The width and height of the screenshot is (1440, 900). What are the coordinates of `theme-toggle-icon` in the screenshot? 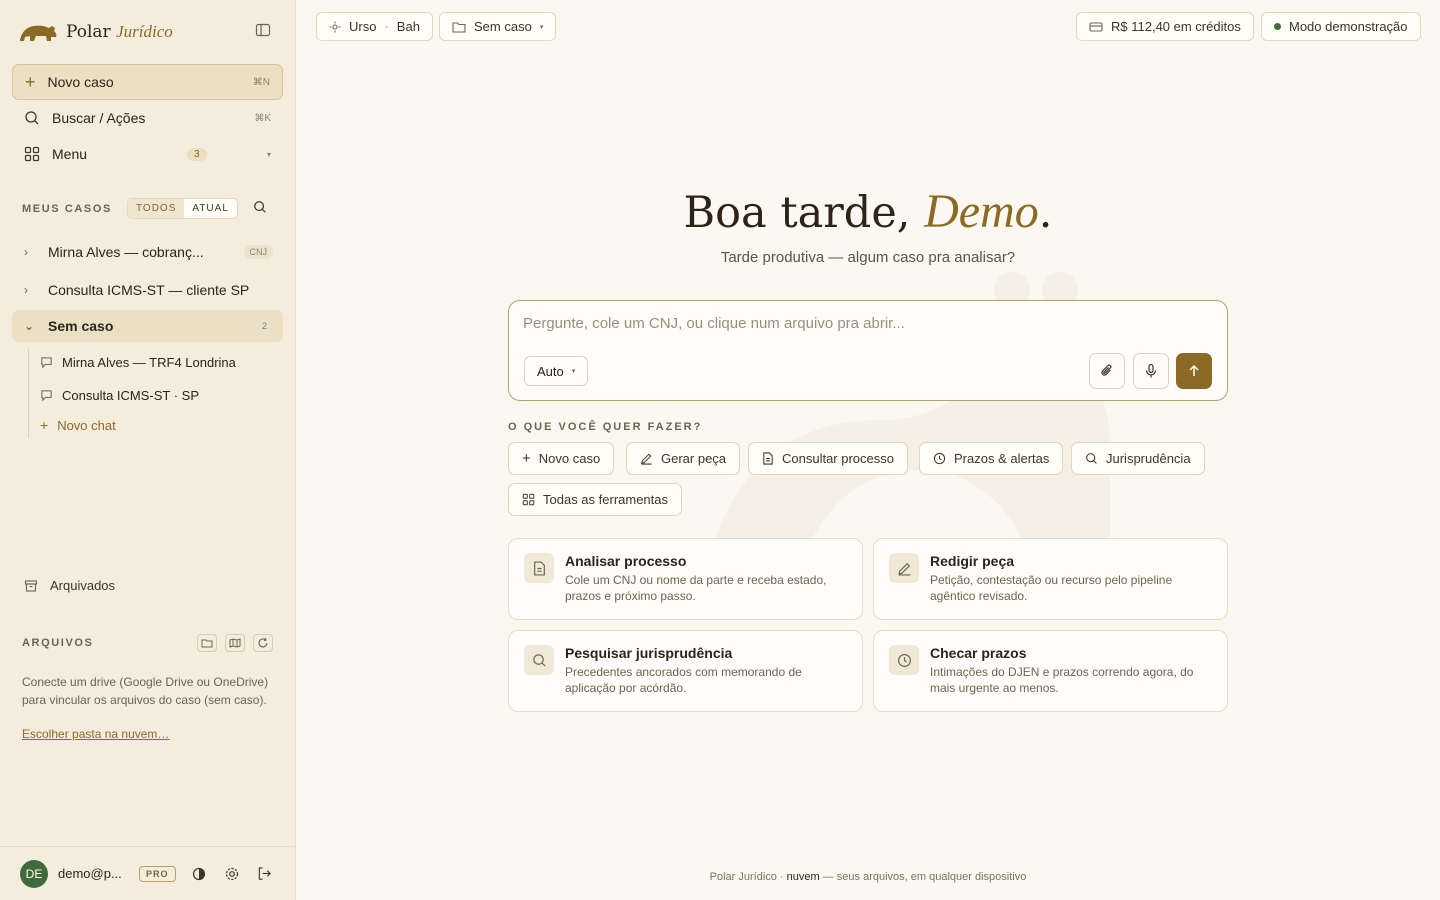 It's located at (199, 874).